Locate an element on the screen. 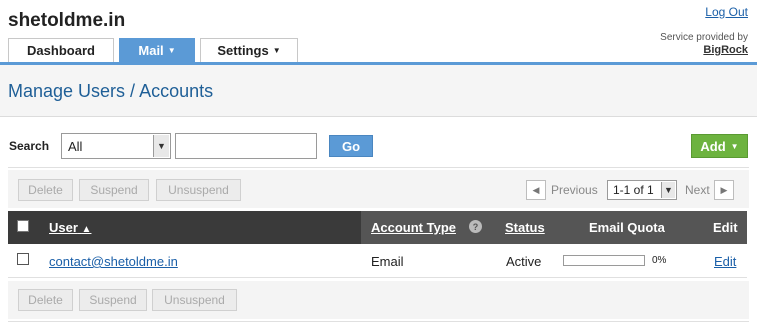  column-header-status: Status is located at coordinates (525, 227).